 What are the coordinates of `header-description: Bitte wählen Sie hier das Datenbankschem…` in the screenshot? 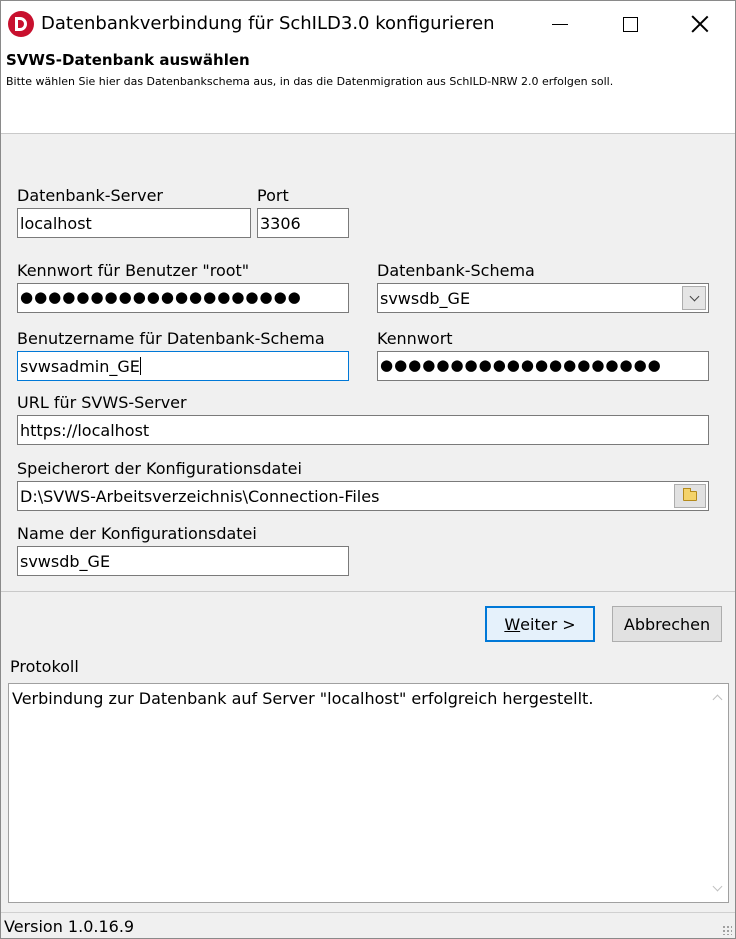 It's located at (310, 81).